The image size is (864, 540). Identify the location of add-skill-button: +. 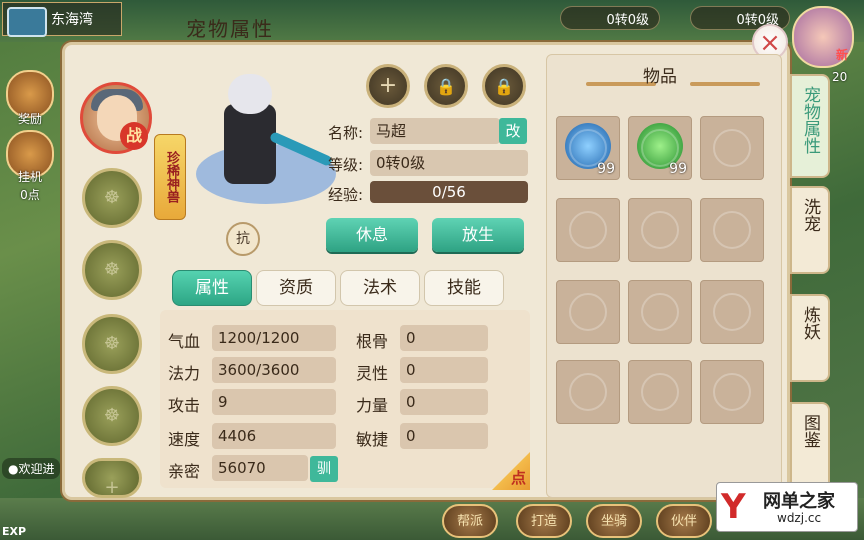
(388, 86).